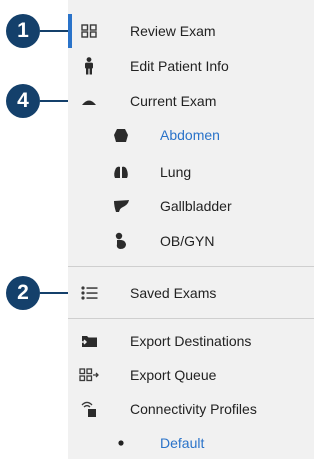 The image size is (320, 460). What do you see at coordinates (89, 341) in the screenshot?
I see `export-folder-icon` at bounding box center [89, 341].